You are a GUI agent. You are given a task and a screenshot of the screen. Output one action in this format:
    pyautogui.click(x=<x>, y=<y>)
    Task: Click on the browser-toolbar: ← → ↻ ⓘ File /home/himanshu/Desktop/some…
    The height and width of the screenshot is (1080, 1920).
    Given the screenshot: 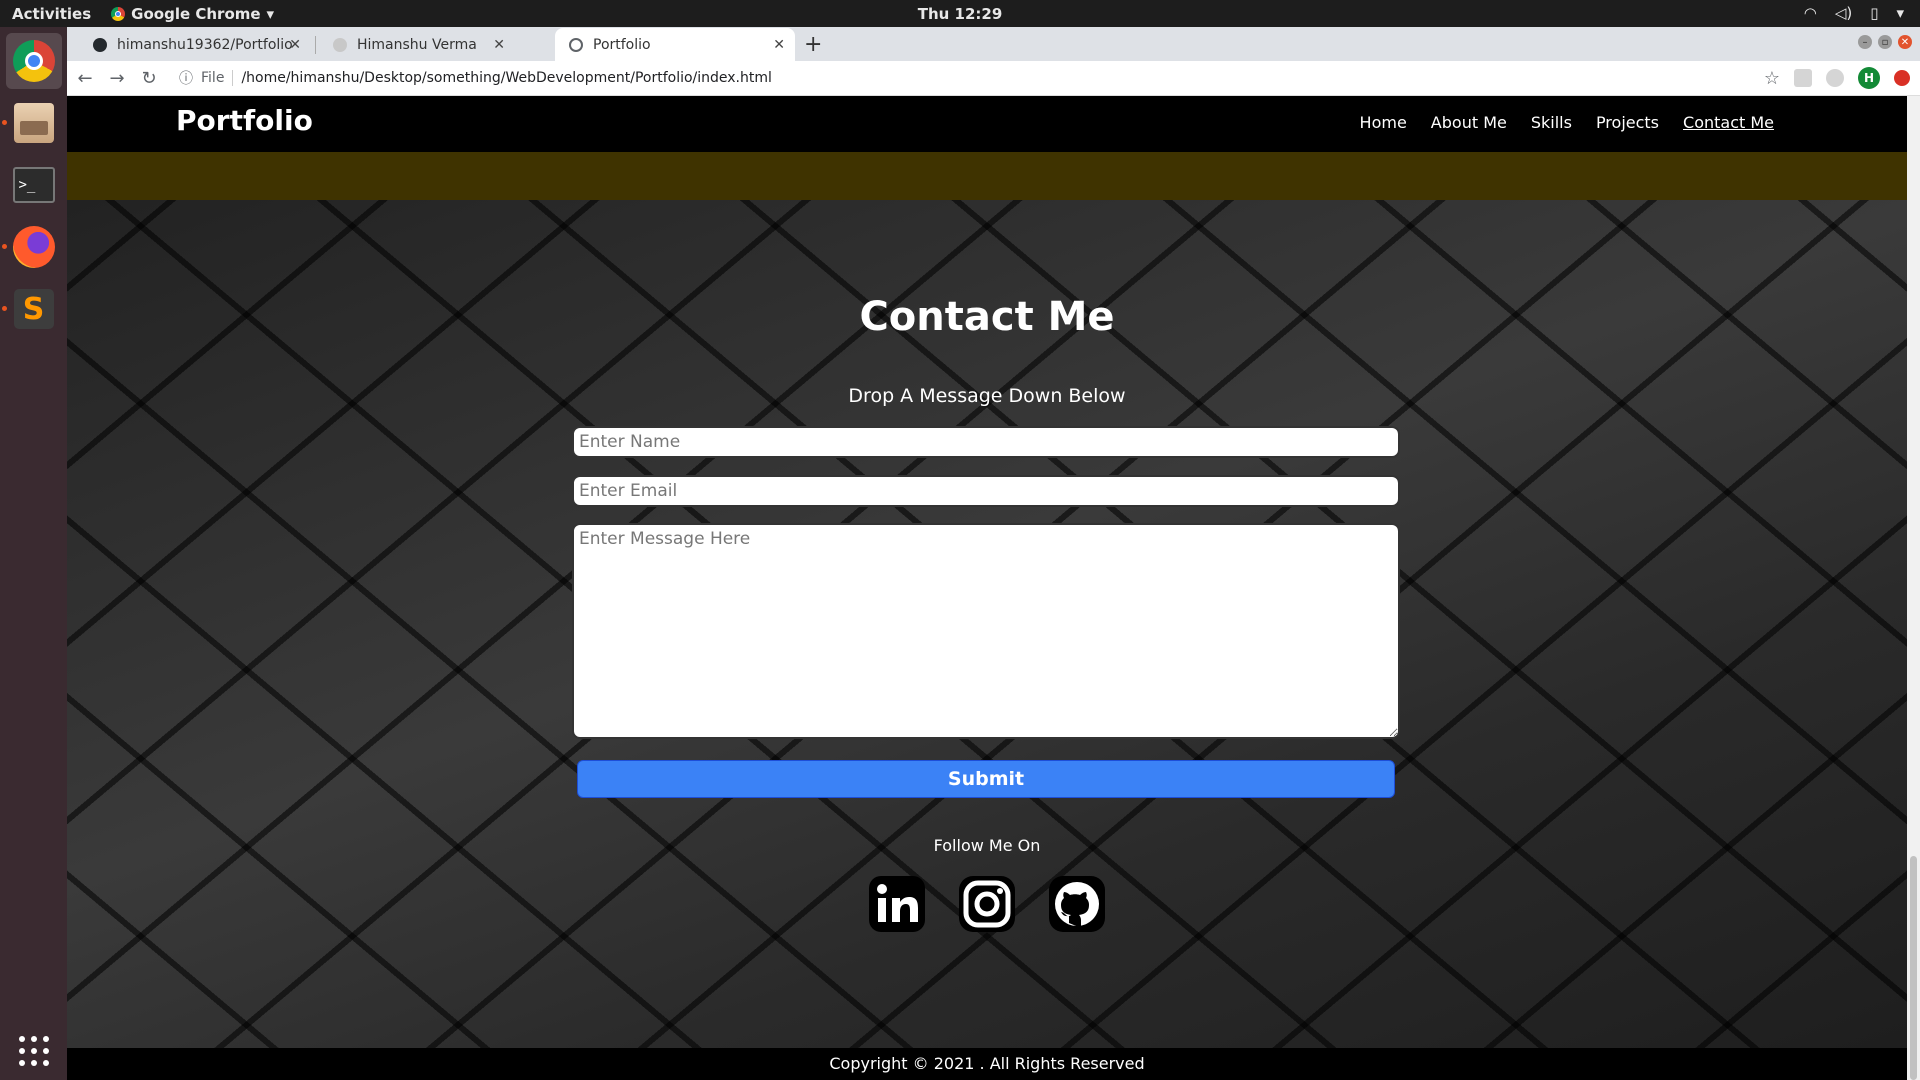 What is the action you would take?
    pyautogui.click(x=993, y=78)
    